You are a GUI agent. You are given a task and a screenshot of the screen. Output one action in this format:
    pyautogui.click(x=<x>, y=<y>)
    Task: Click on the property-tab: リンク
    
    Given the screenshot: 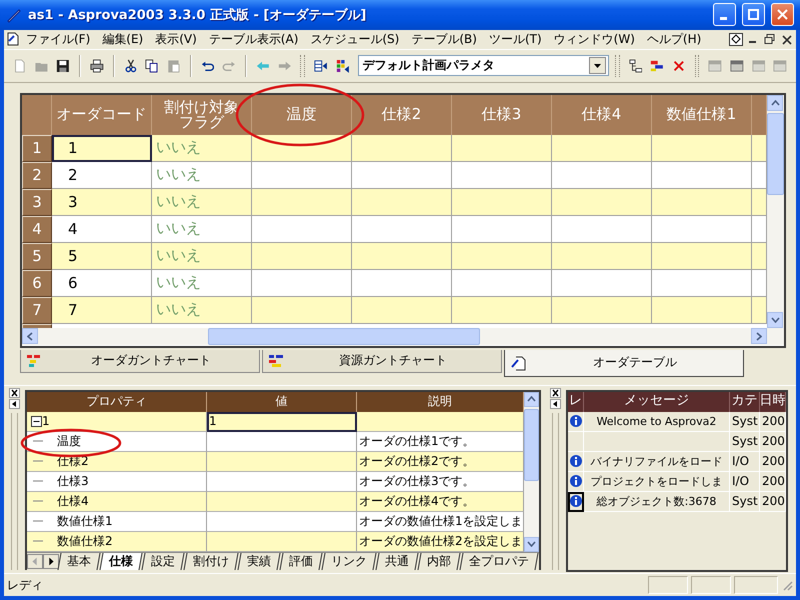 What is the action you would take?
    pyautogui.click(x=349, y=561)
    